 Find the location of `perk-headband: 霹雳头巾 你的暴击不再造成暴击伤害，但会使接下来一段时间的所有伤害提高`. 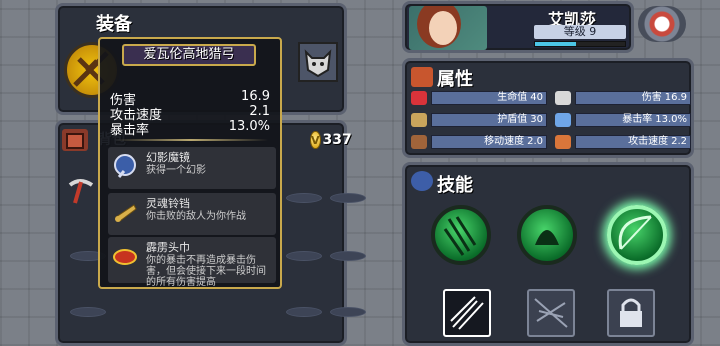

perk-headband: 霹雳头巾 你的暴击不再造成暴击伤害，但会使接下来一段时间的所有伤害提高 is located at coordinates (192, 262).